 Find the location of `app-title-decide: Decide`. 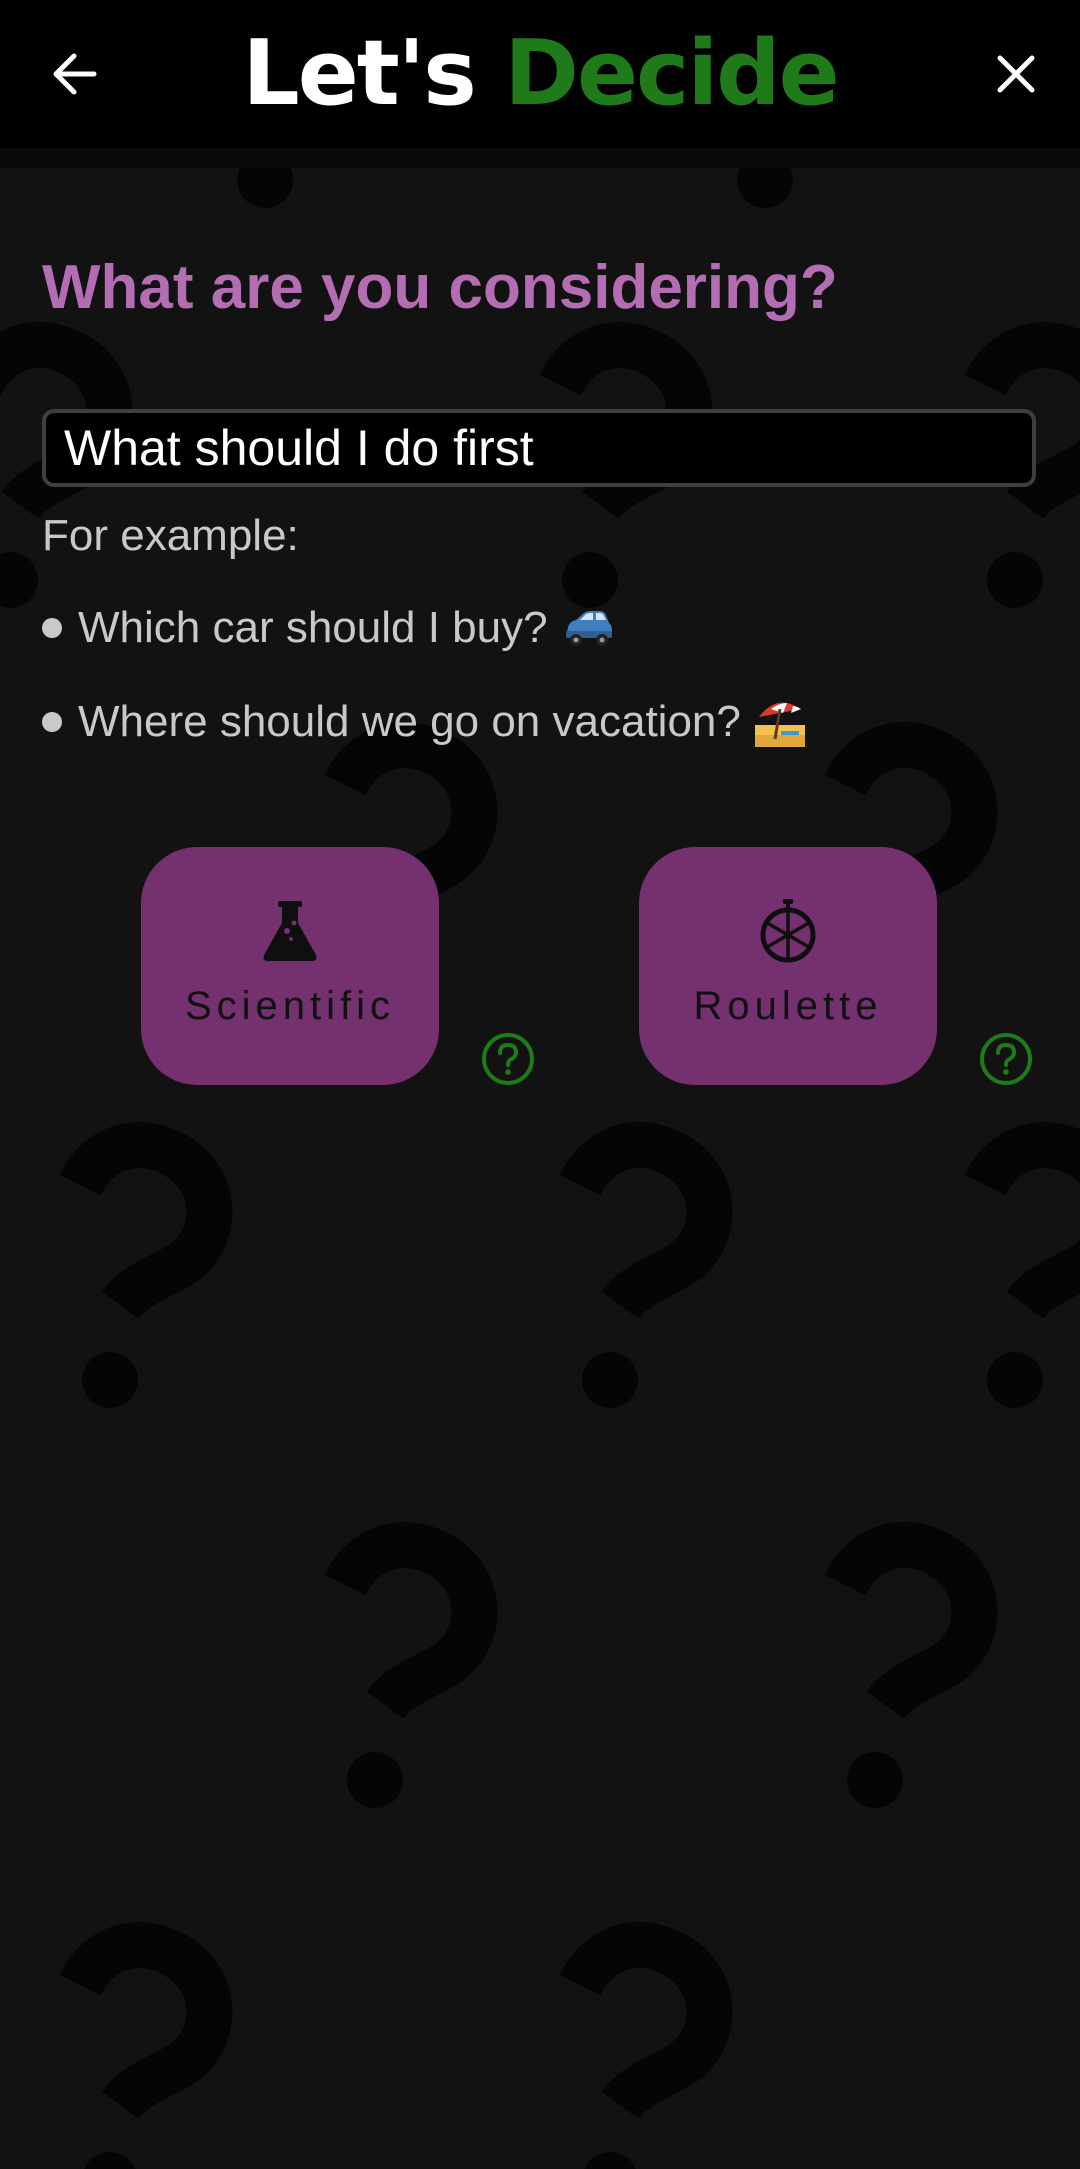

app-title-decide: Decide is located at coordinates (671, 73).